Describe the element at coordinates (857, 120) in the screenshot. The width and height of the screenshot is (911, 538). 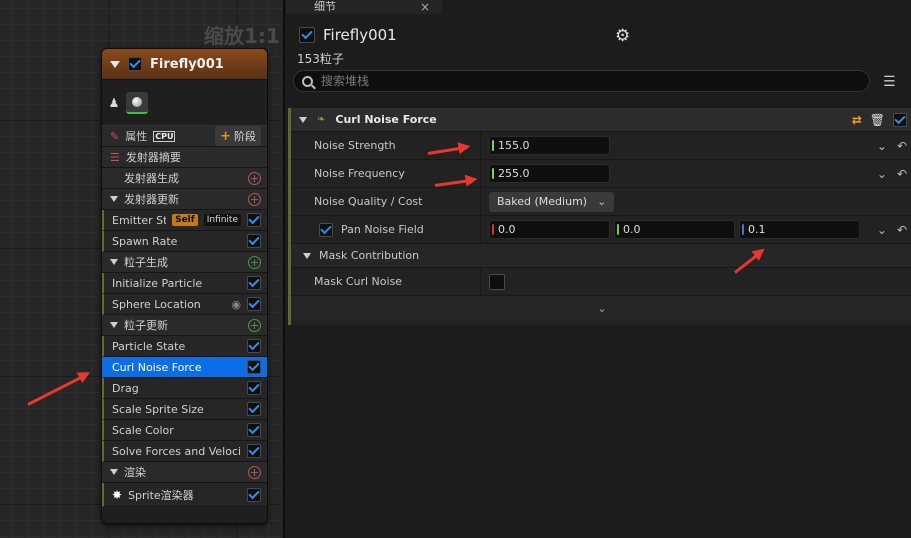
I see `shuffle-icon: ⇄` at that location.